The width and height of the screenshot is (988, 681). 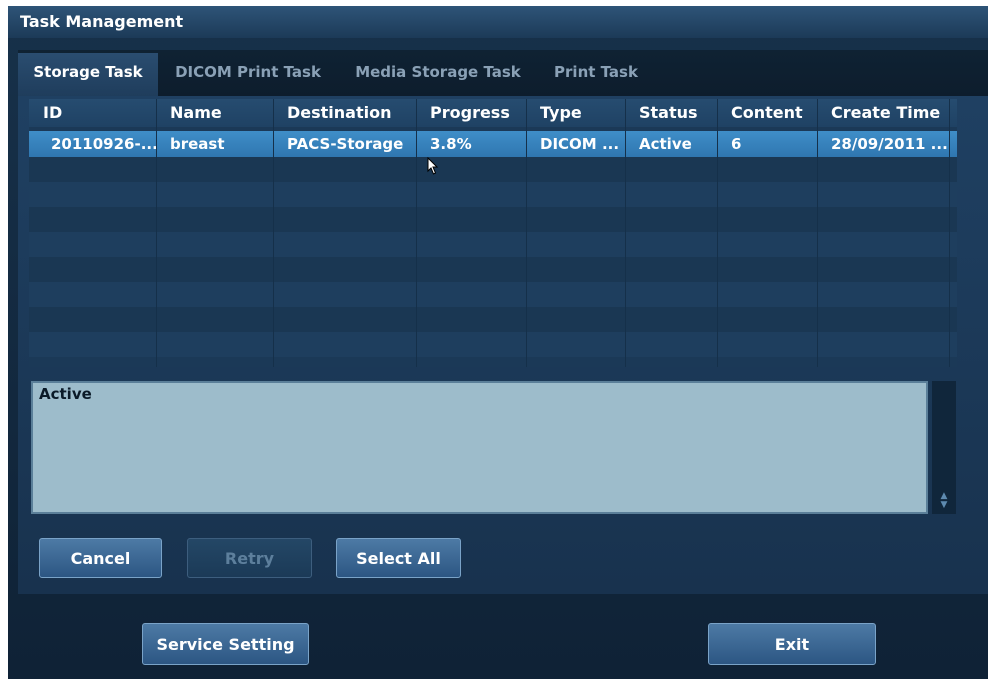 What do you see at coordinates (736, 144) in the screenshot?
I see `cell-content: 6` at bounding box center [736, 144].